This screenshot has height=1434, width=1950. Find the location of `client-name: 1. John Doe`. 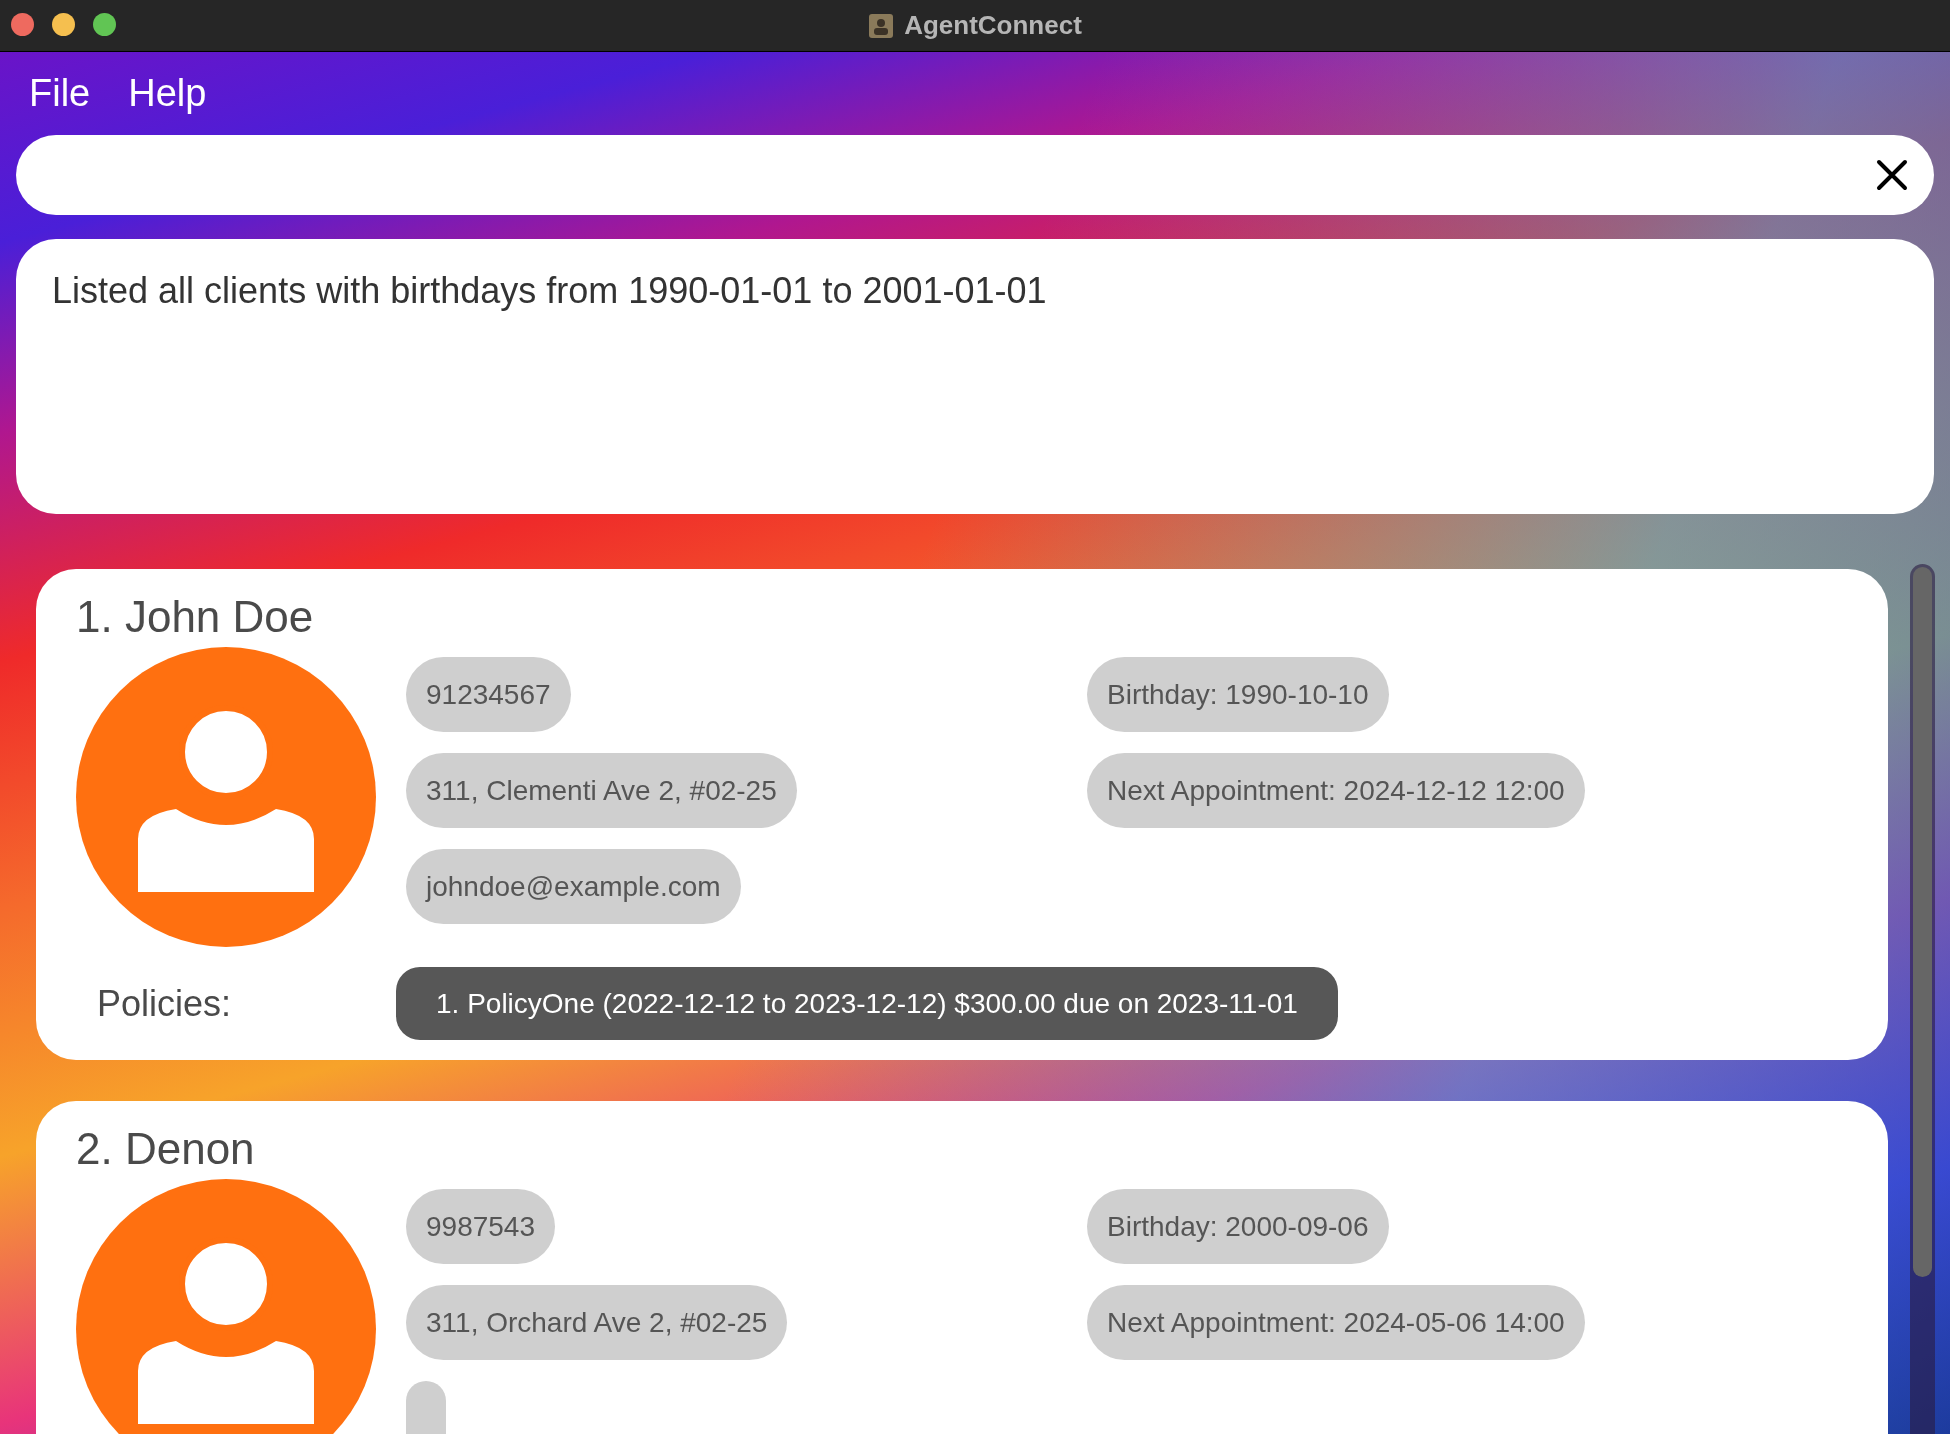

client-name: 1. John Doe is located at coordinates (195, 617).